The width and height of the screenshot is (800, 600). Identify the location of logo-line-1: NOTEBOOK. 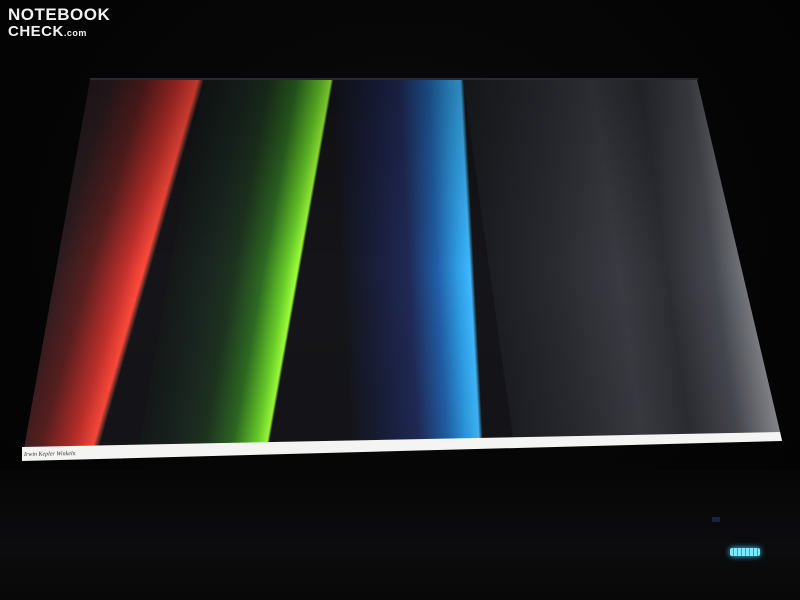
(59, 14).